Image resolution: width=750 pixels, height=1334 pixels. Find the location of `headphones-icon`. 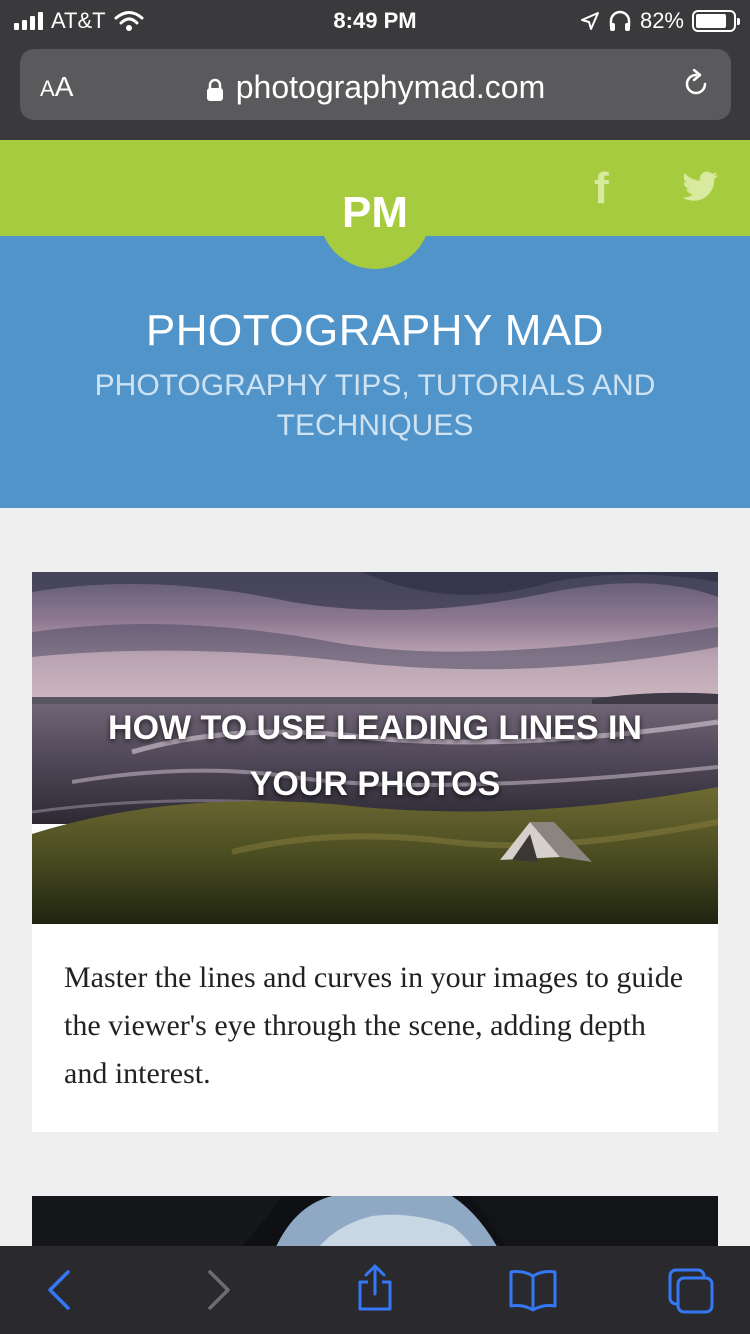

headphones-icon is located at coordinates (620, 20).